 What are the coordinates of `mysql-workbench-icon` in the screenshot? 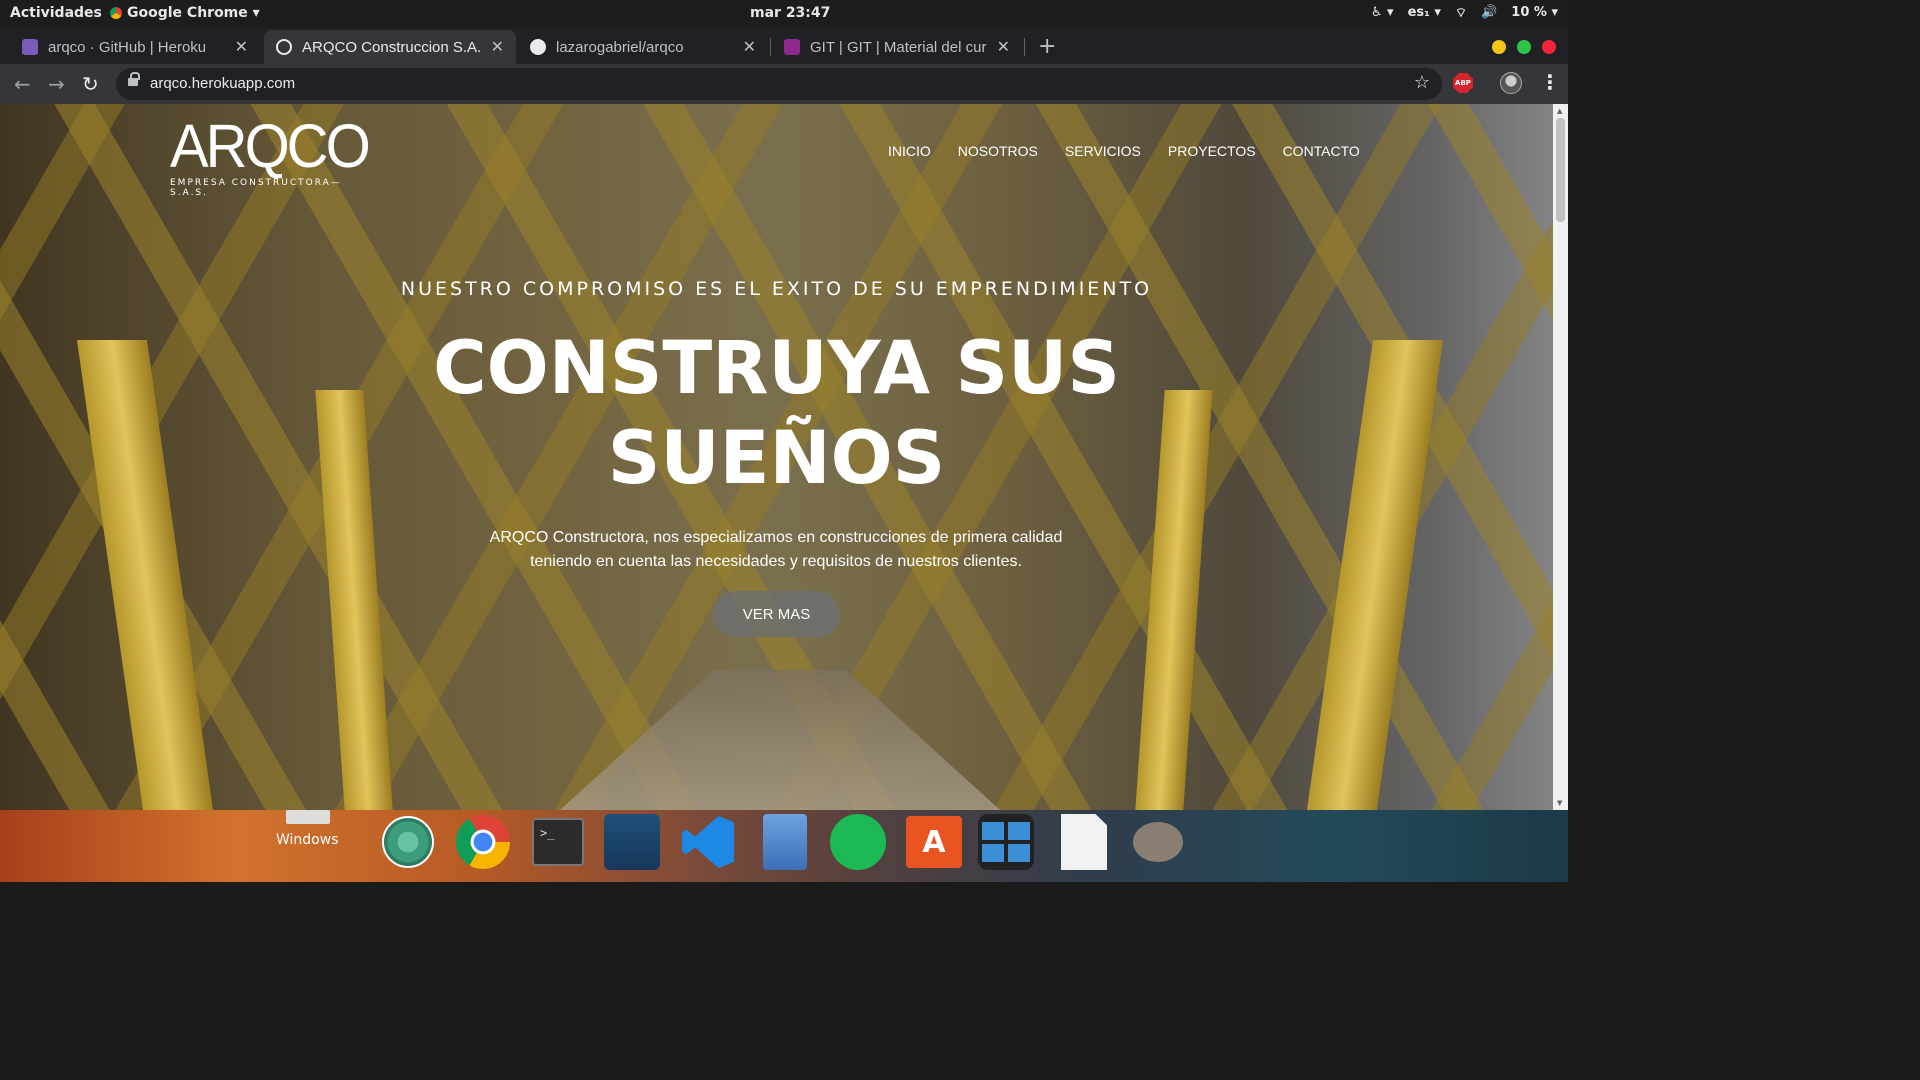 It's located at (632, 842).